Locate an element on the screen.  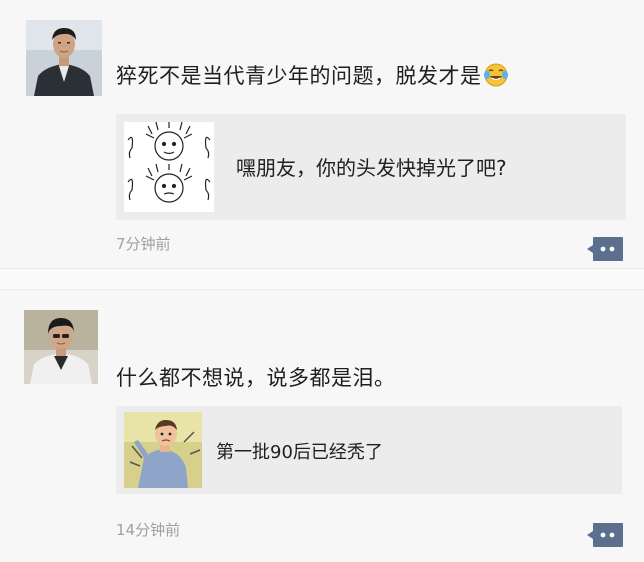
post-timestamp: 14分钟前 is located at coordinates (148, 530).